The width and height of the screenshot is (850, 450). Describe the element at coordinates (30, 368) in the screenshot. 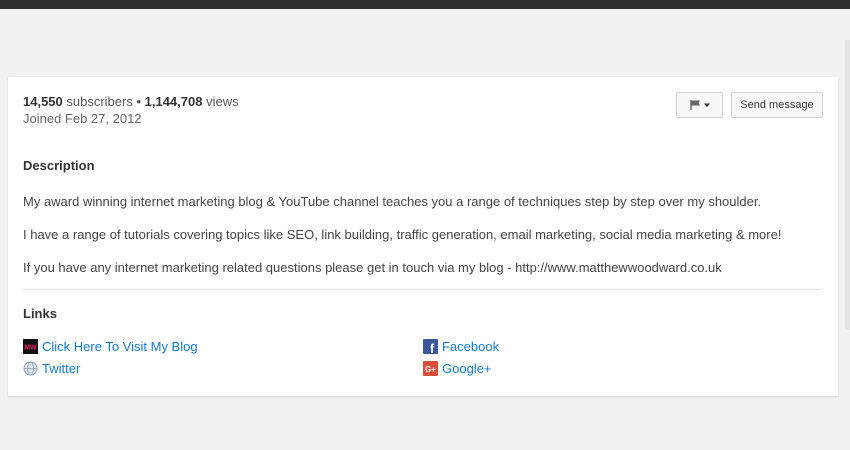

I see `twitter-globe-icon` at that location.